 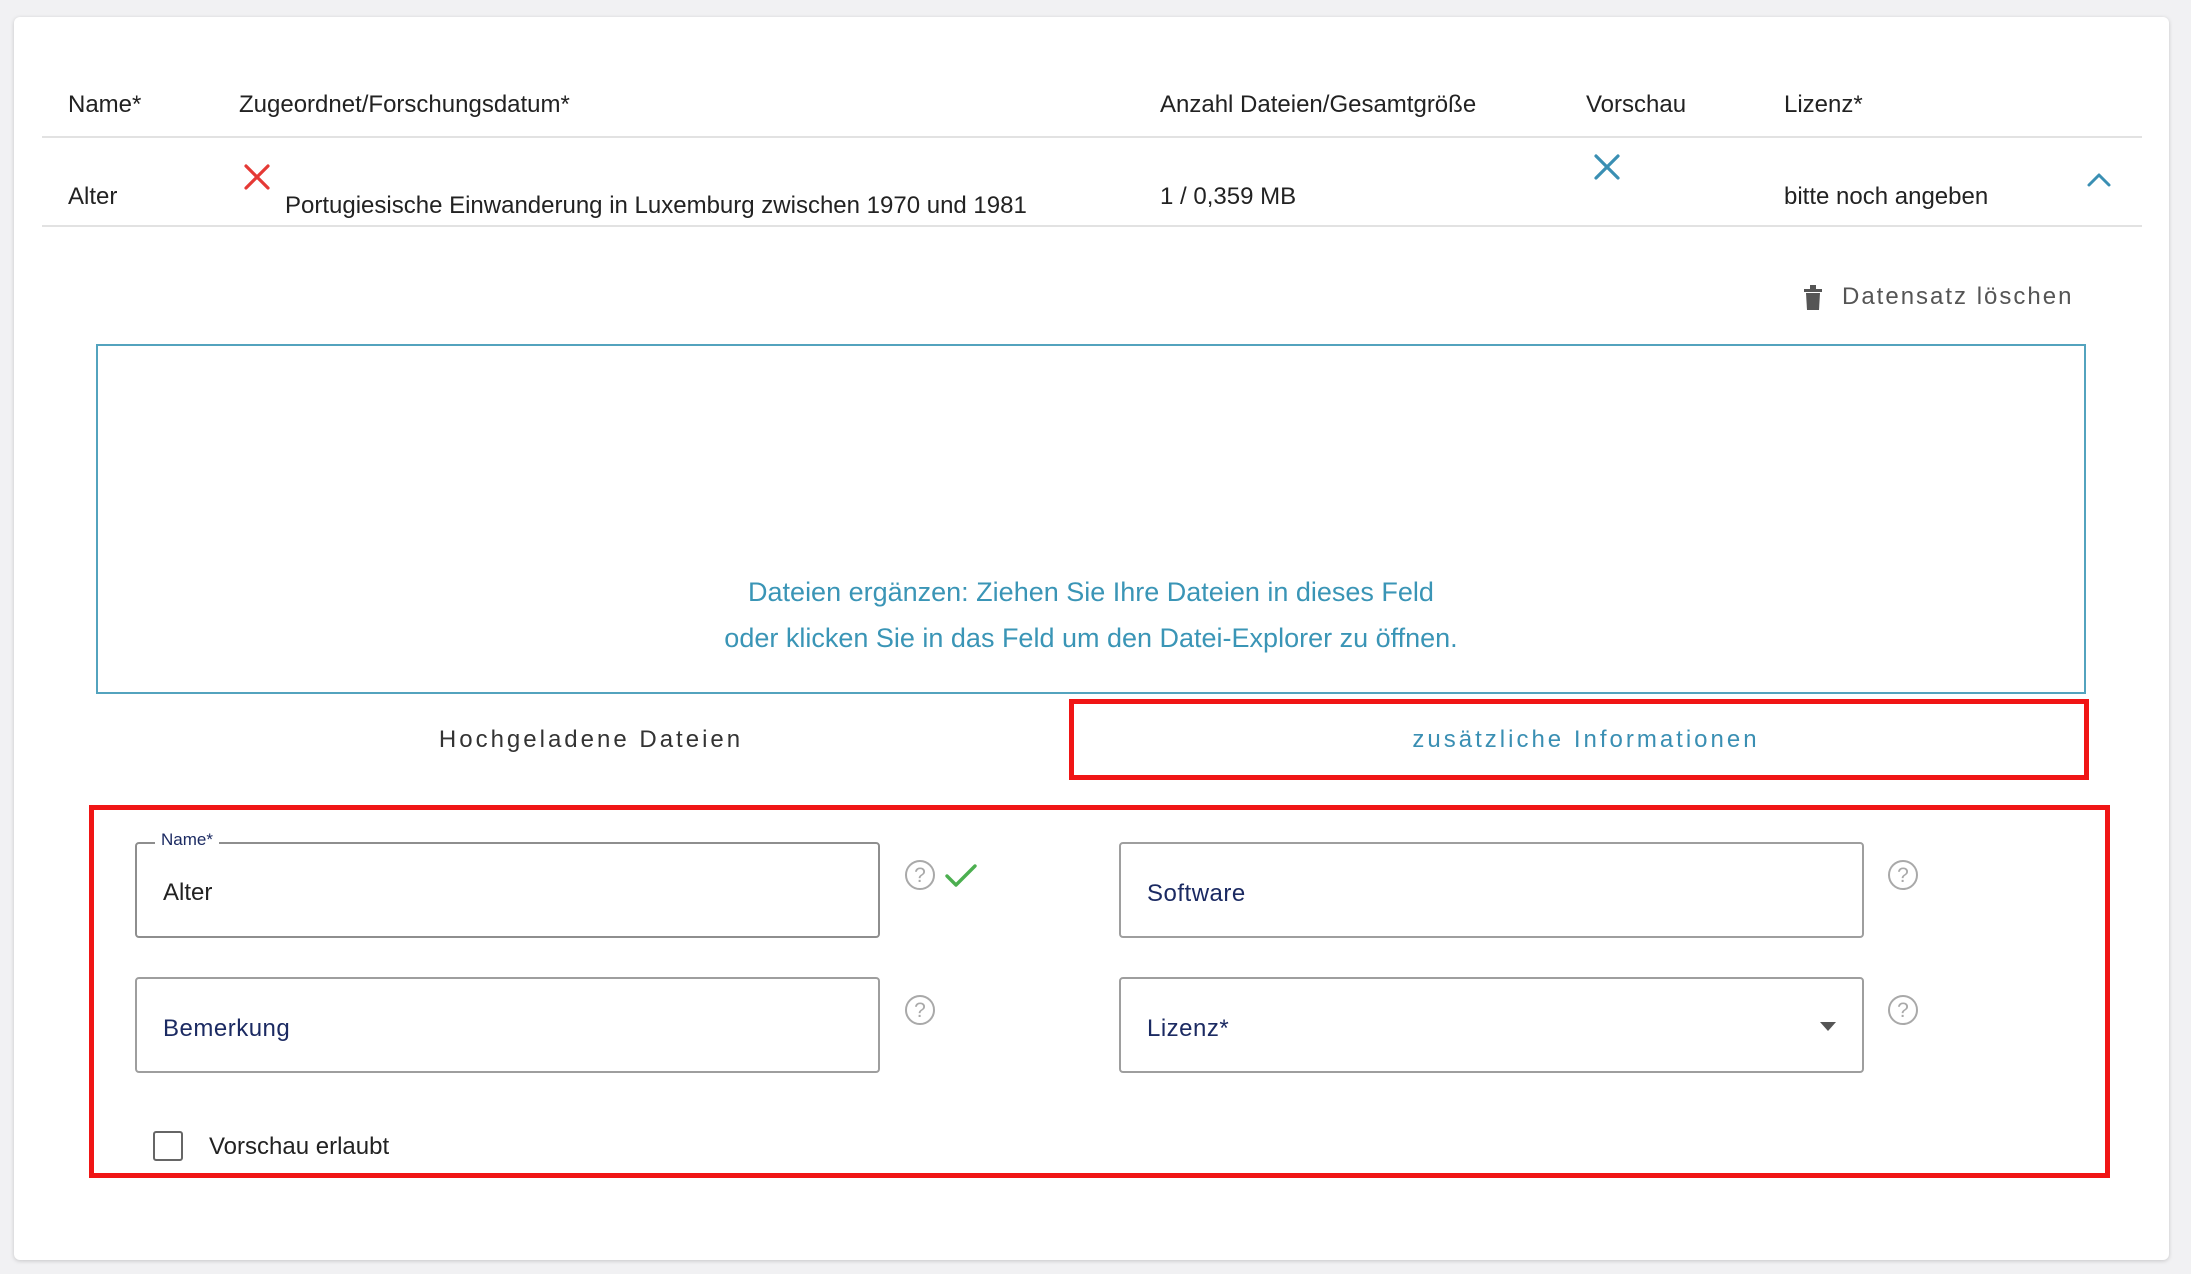 What do you see at coordinates (404, 104) in the screenshot?
I see `header-assigned: Zugeordnet/Forschungsdatum*` at bounding box center [404, 104].